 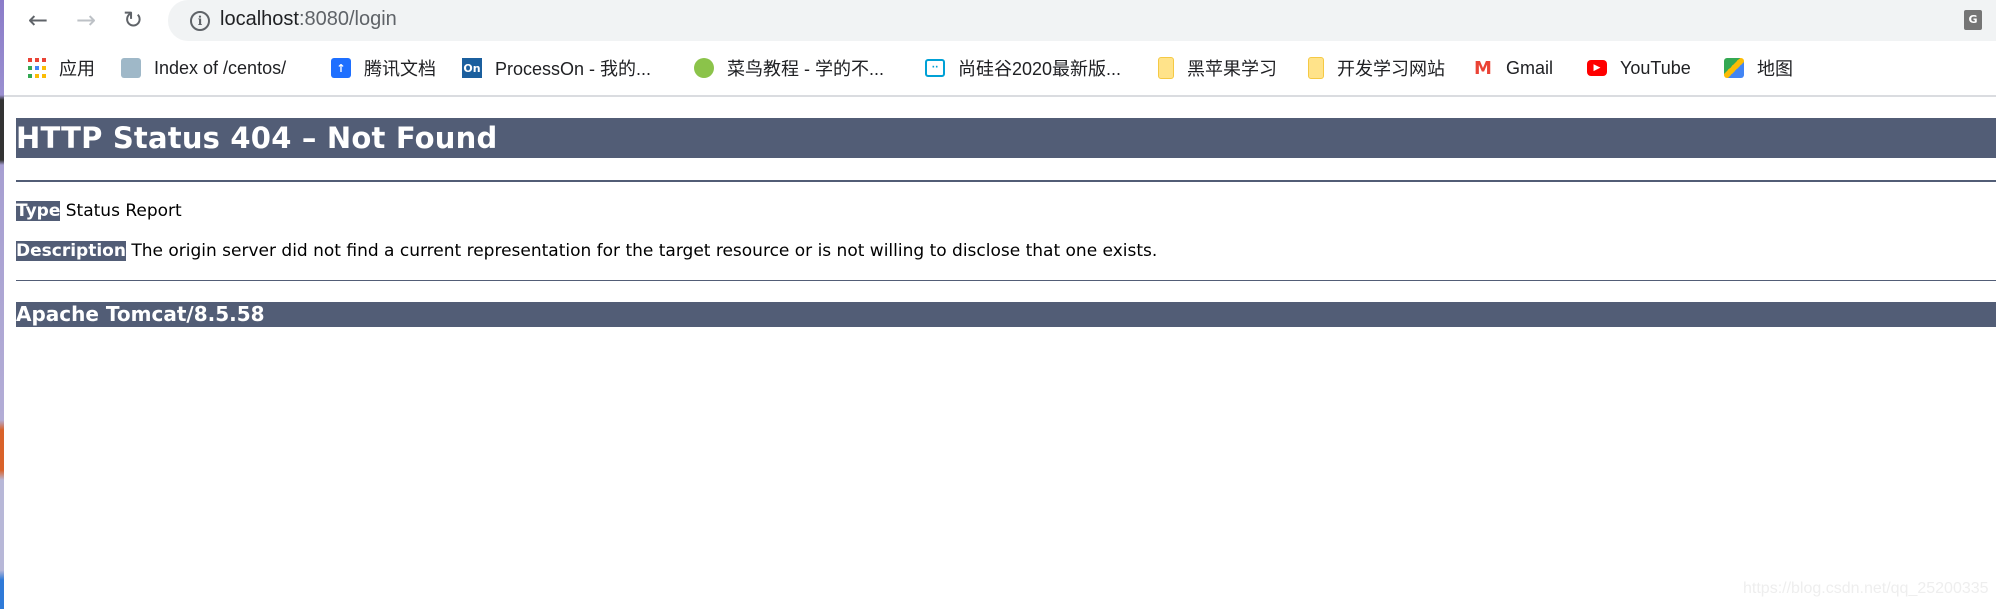 I want to click on address-bar: i localhost:8080/login G, so click(x=1082, y=20).